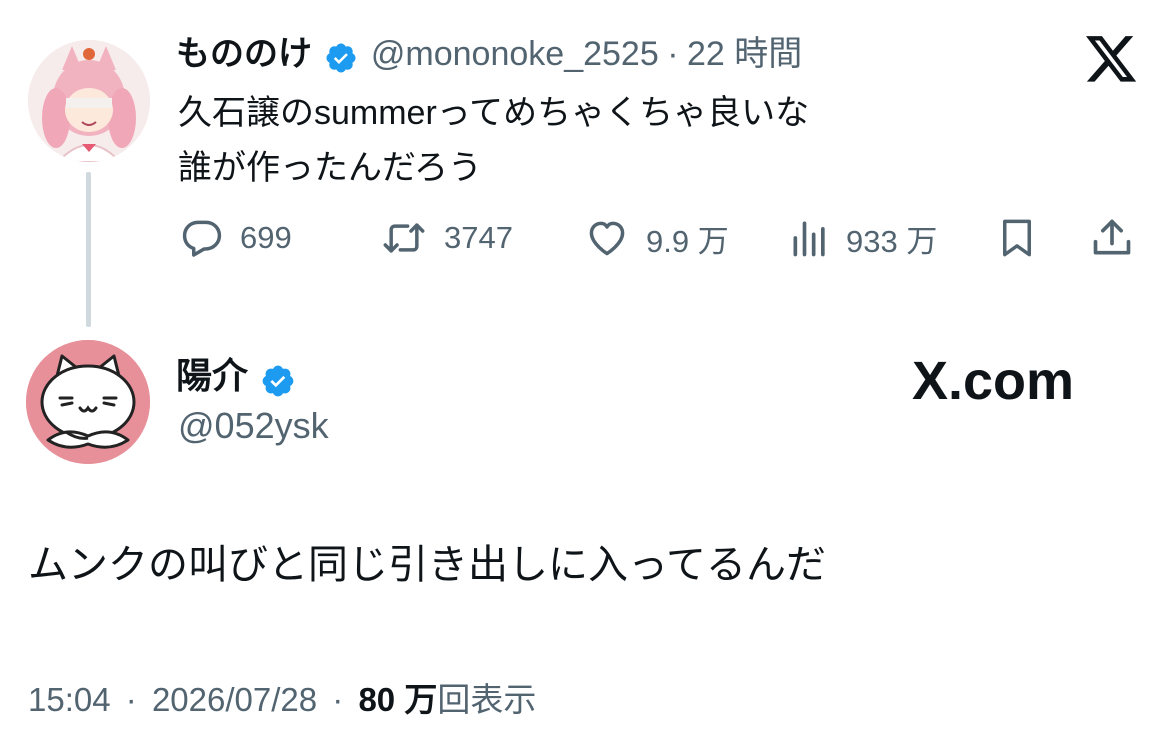 This screenshot has width=1170, height=746. Describe the element at coordinates (993, 381) in the screenshot. I see `x-com-watermark: X.com` at that location.